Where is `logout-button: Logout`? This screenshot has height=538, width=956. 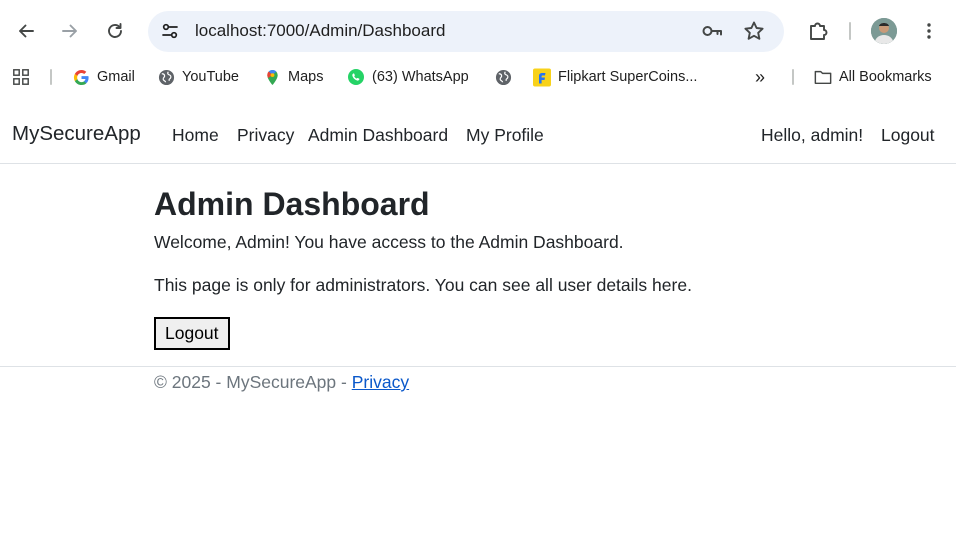
logout-button: Logout is located at coordinates (192, 333).